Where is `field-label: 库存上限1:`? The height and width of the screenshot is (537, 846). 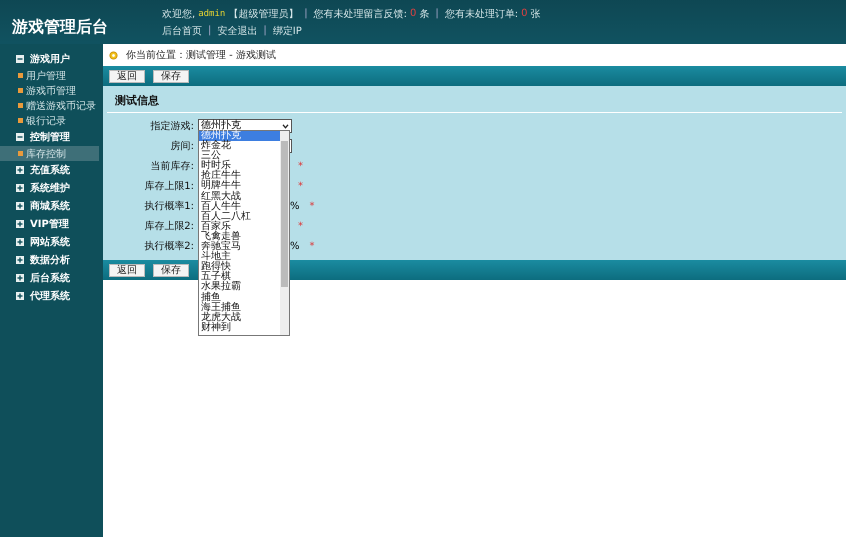
field-label: 库存上限1: is located at coordinates (168, 186).